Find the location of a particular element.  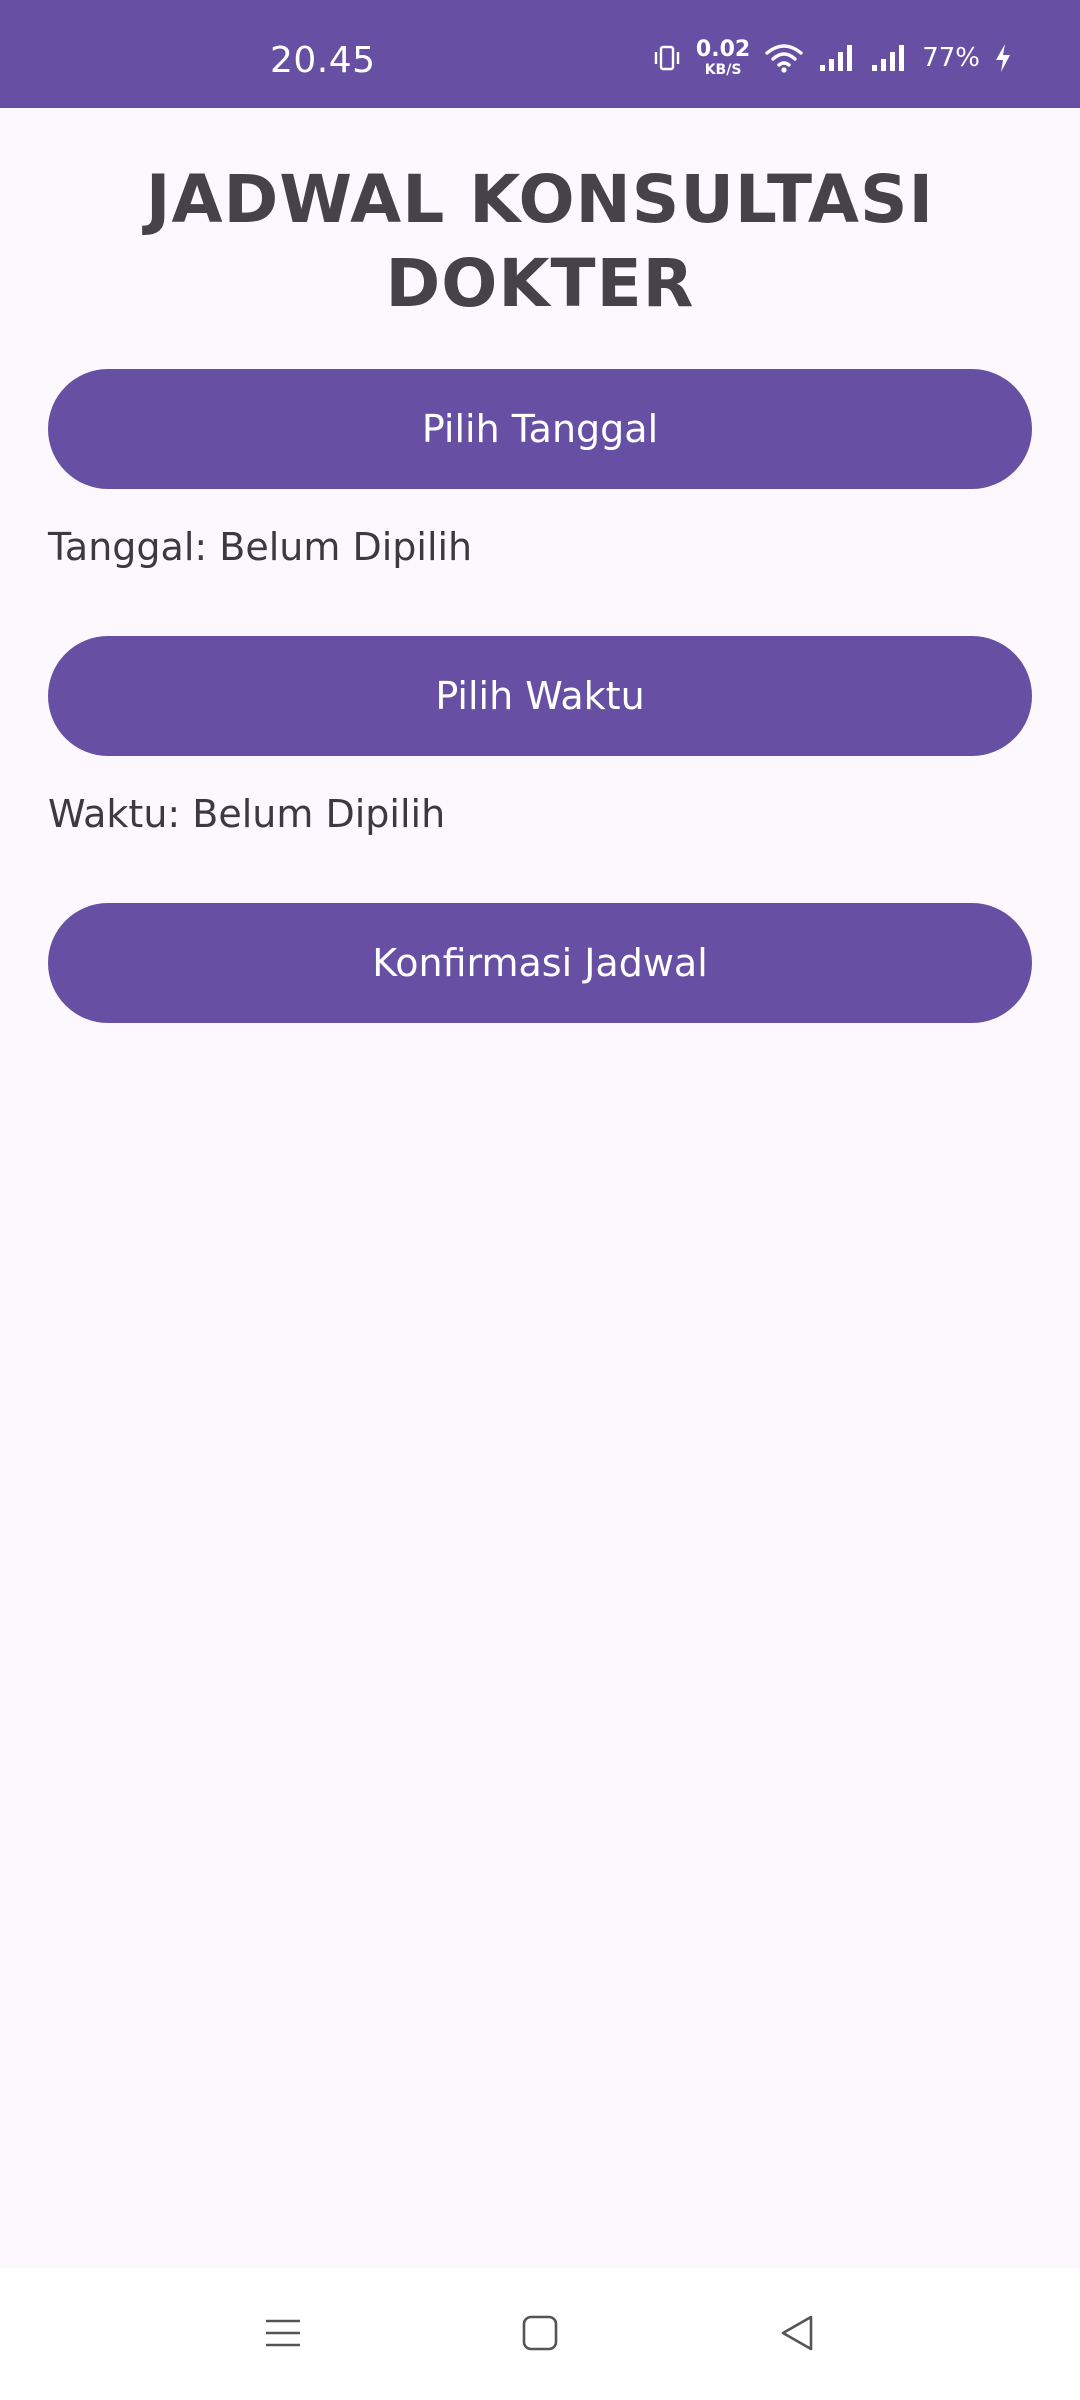

wifi-icon is located at coordinates (784, 58).